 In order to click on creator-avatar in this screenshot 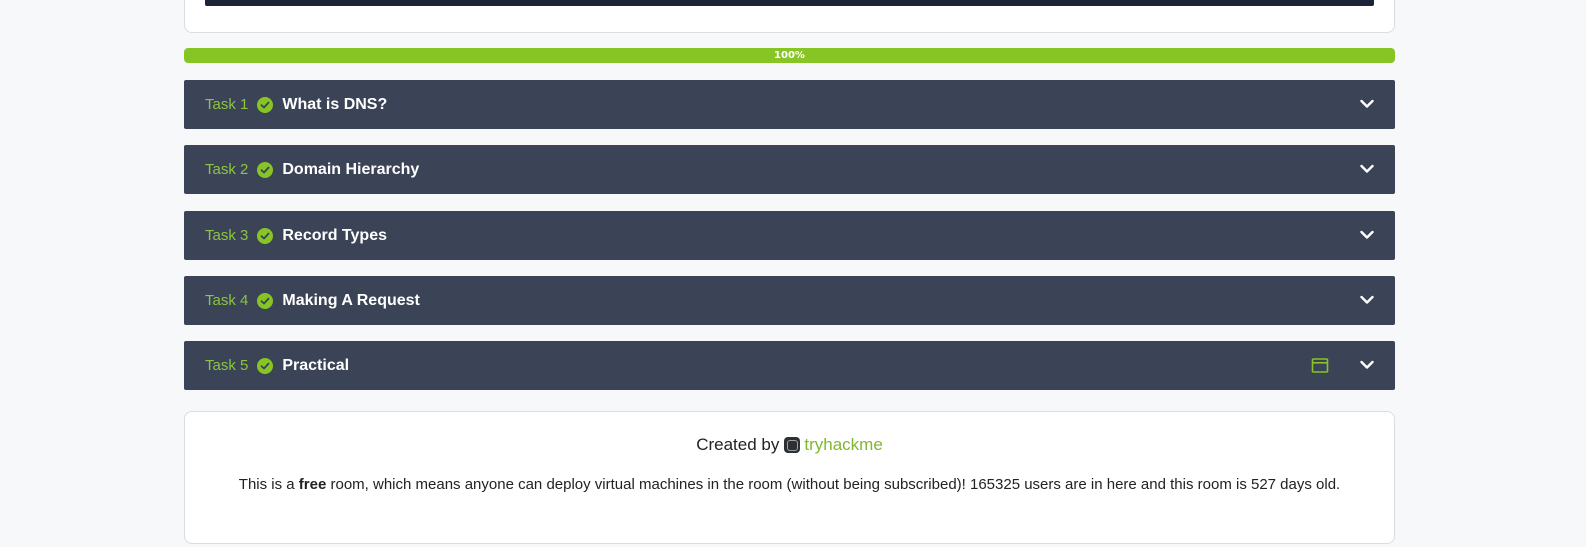, I will do `click(792, 445)`.